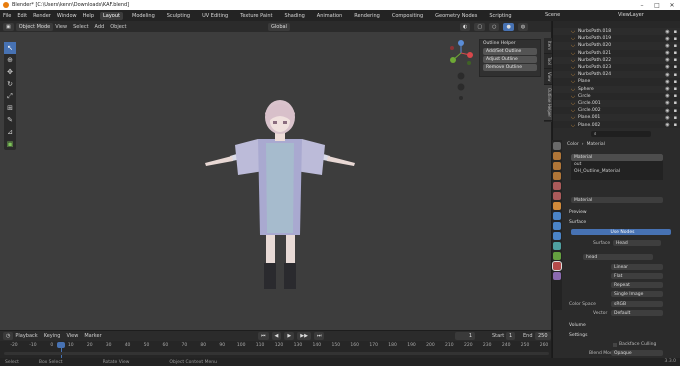 The width and height of the screenshot is (680, 366). What do you see at coordinates (617, 200) in the screenshot?
I see `material-name-field: Material` at bounding box center [617, 200].